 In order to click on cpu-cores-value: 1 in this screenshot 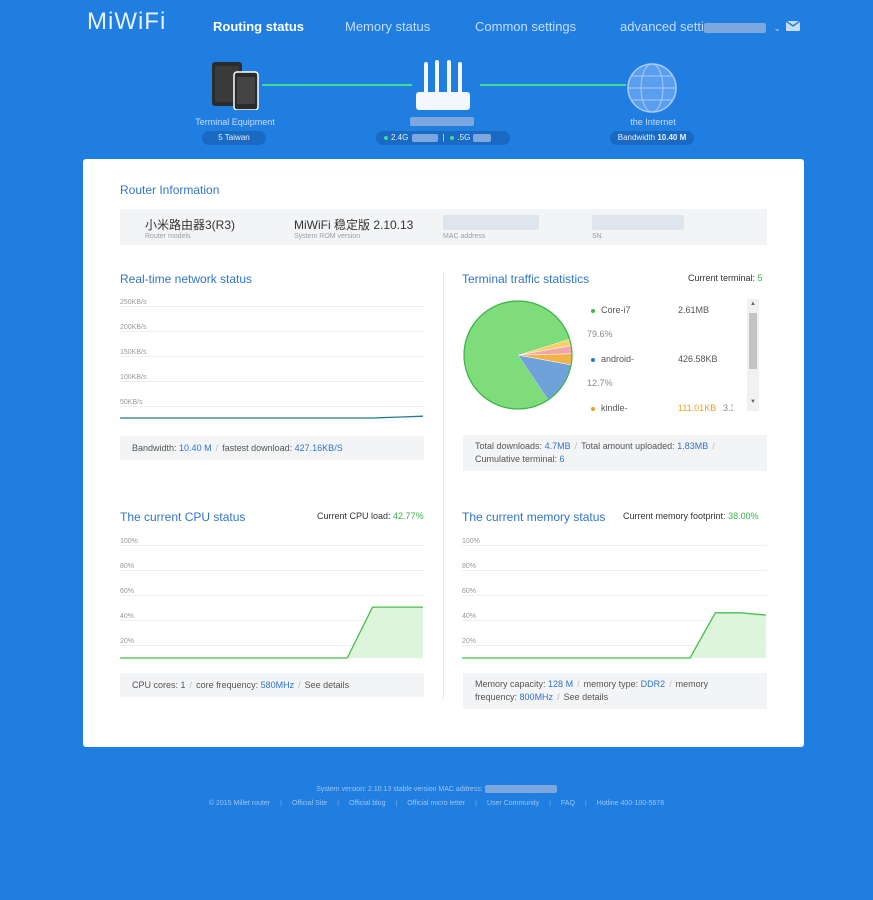, I will do `click(183, 685)`.